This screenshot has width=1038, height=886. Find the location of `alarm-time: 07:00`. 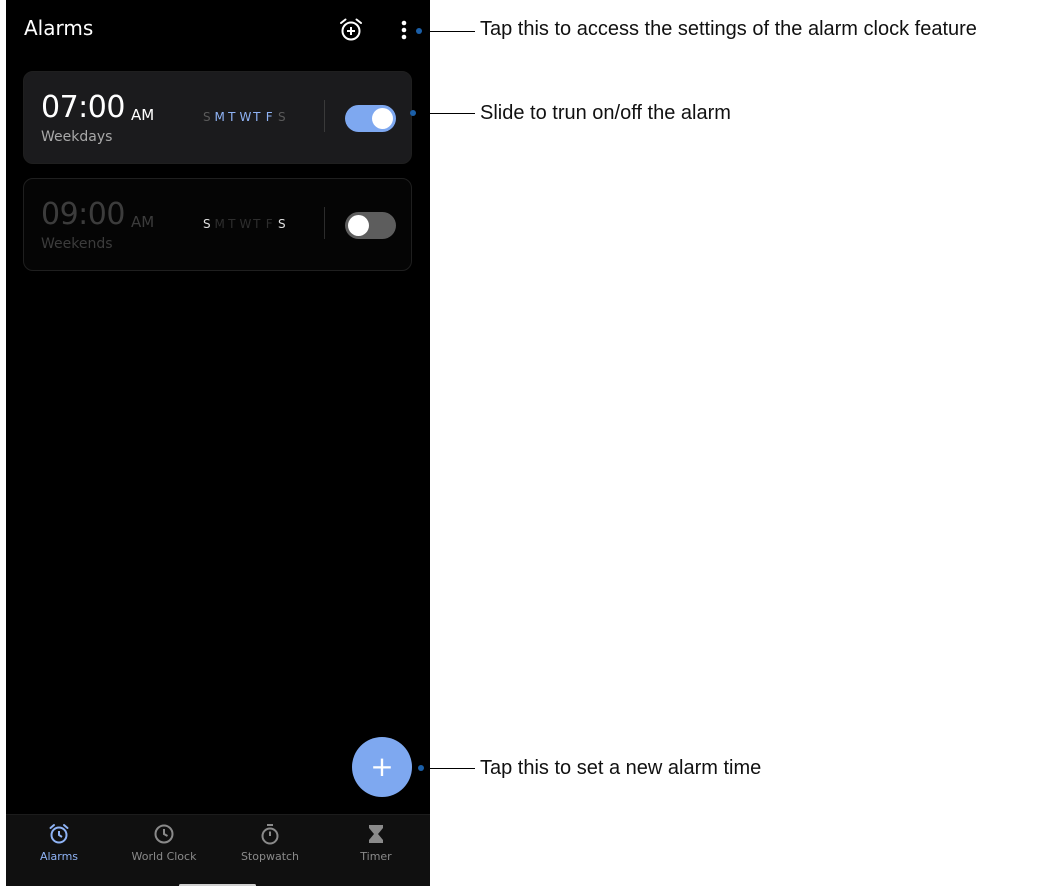

alarm-time: 07:00 is located at coordinates (83, 107).